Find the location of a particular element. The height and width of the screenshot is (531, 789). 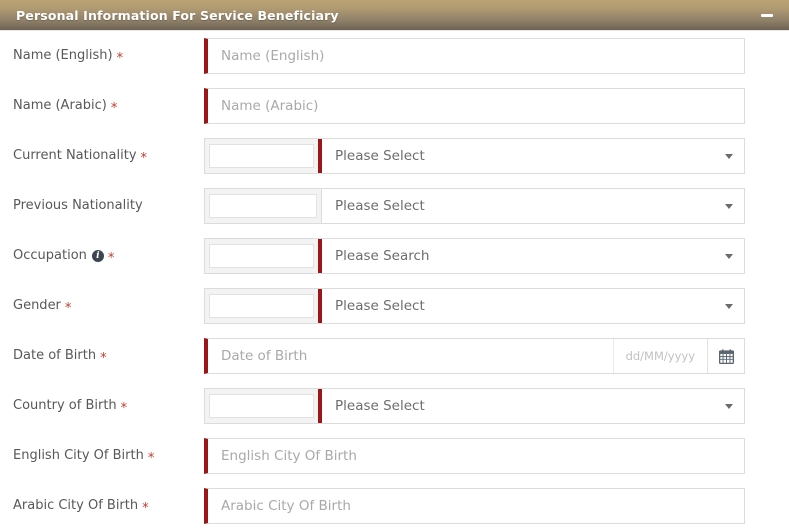

combo-occupation: Please Search is located at coordinates (474, 256).